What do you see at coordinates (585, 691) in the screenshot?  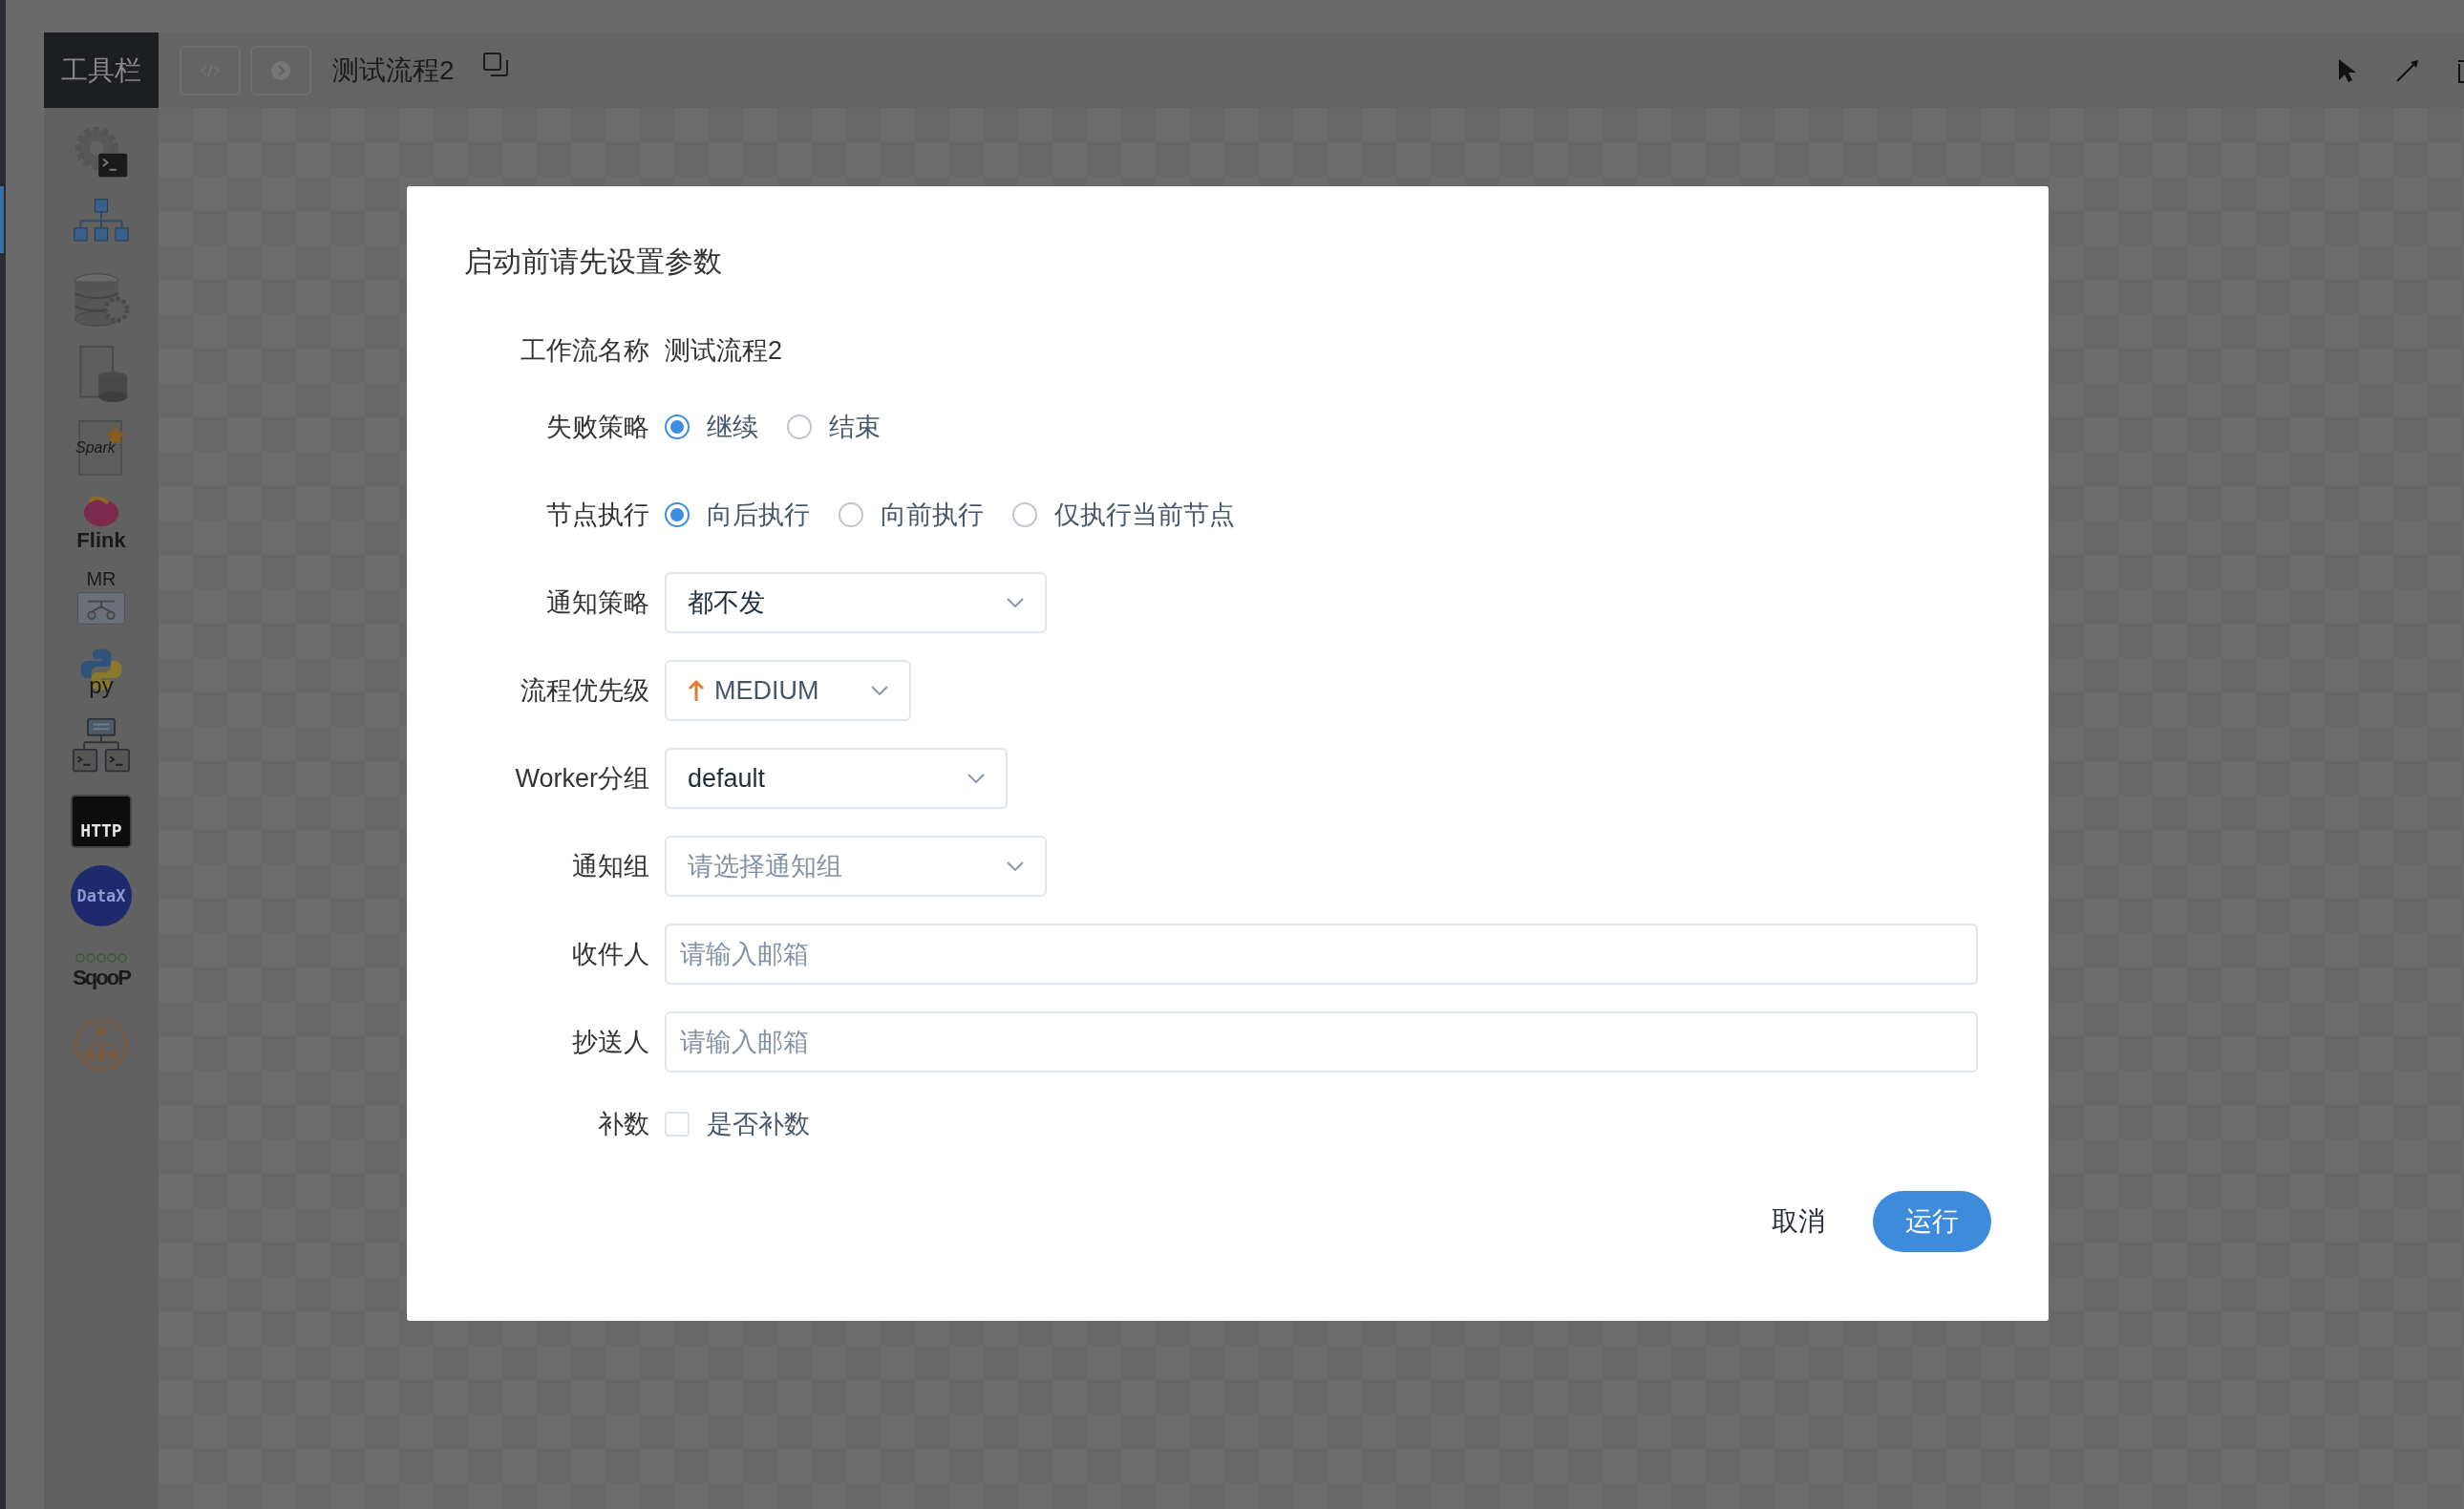 I see `field-label: 流程优先级` at bounding box center [585, 691].